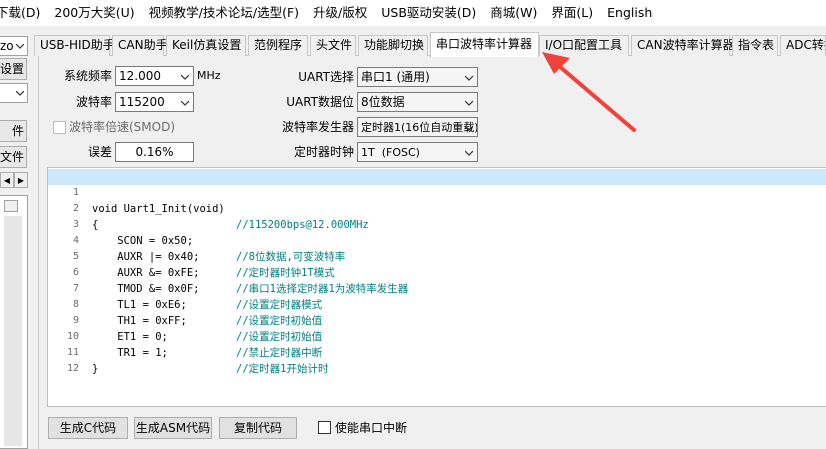 The image size is (826, 449). What do you see at coordinates (13, 331) in the screenshot?
I see `left-list-area` at bounding box center [13, 331].